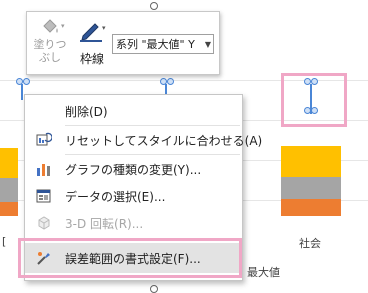 Image resolution: width=368 pixels, height=293 pixels. I want to click on menu-item-delete: 削除(D), so click(133, 111).